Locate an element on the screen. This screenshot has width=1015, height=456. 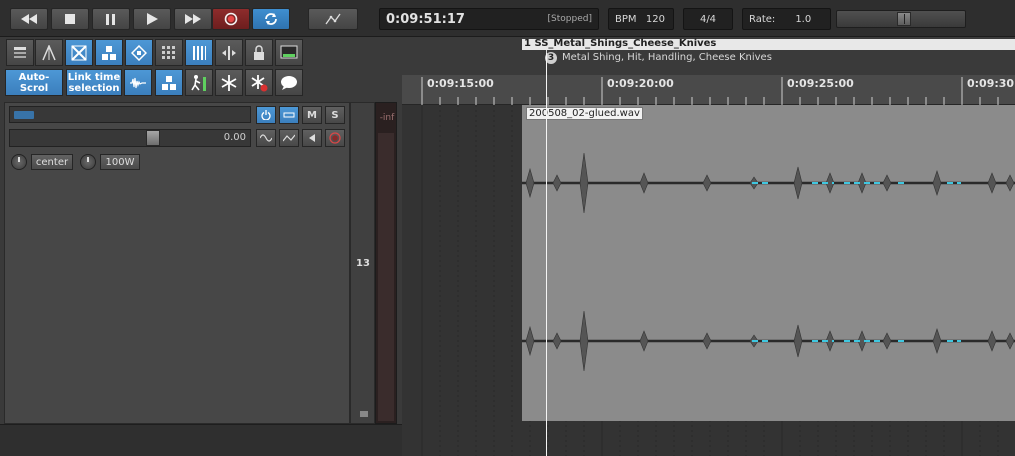
region-marker-label: 1 SS_Metal_Shings_Cheese_Knives is located at coordinates (620, 43).